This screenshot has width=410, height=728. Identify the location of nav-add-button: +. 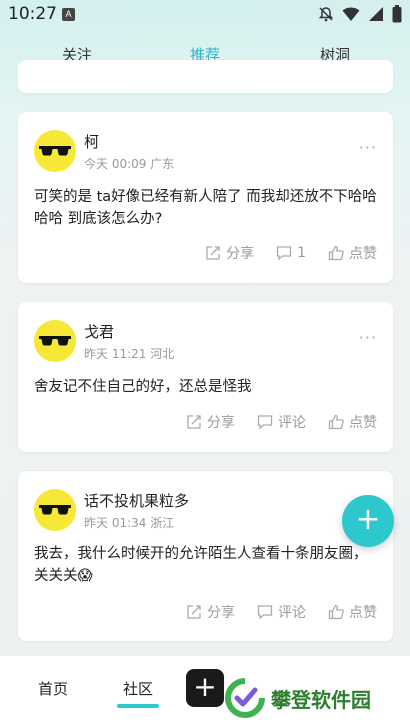
(205, 688).